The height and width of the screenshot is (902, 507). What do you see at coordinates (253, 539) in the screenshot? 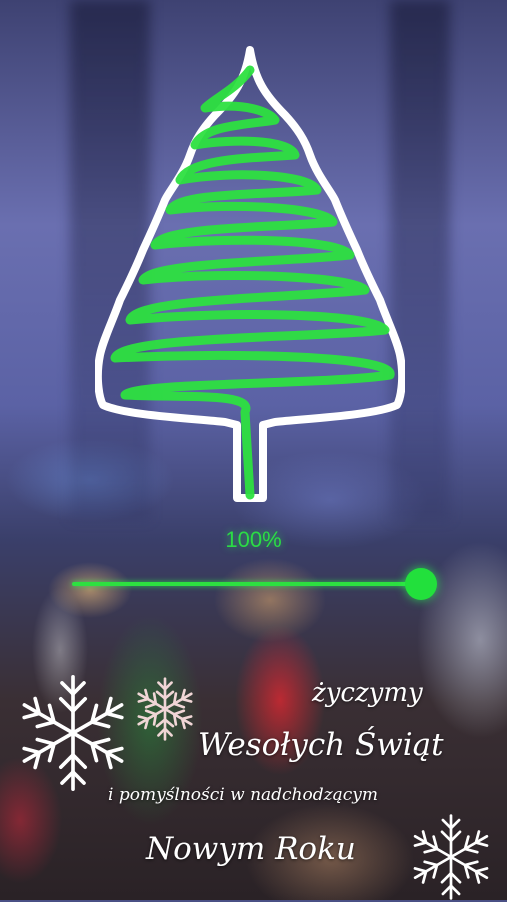
I see `progress-percent-label: 100%` at bounding box center [253, 539].